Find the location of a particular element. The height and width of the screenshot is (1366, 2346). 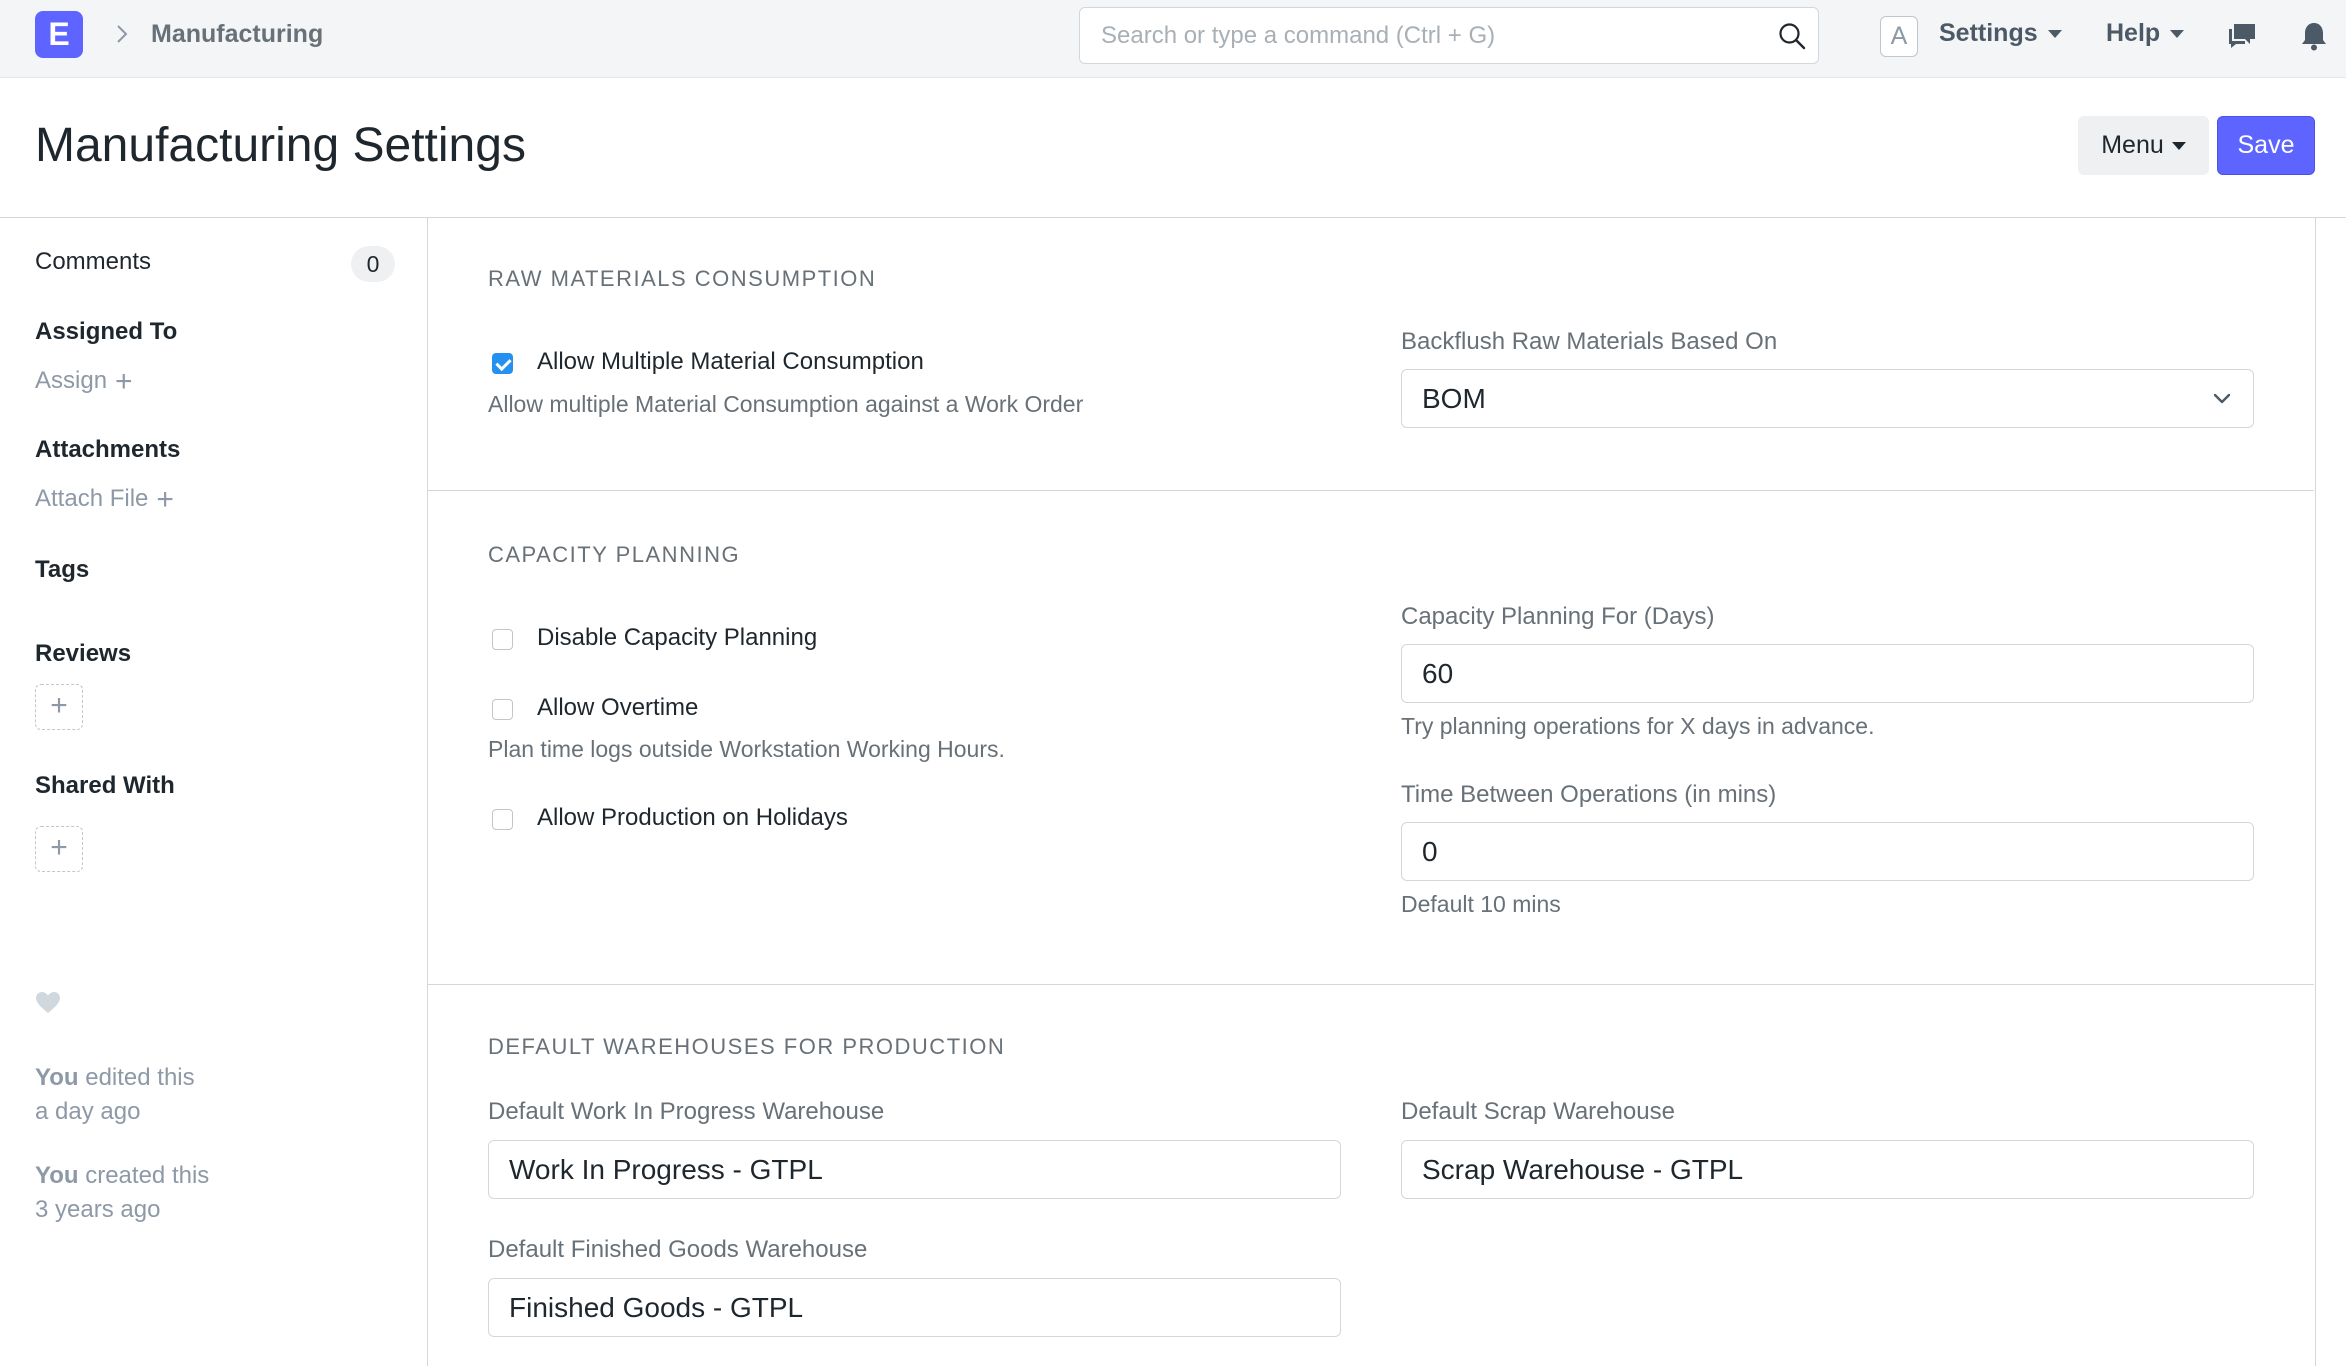

search-input is located at coordinates (1449, 35).